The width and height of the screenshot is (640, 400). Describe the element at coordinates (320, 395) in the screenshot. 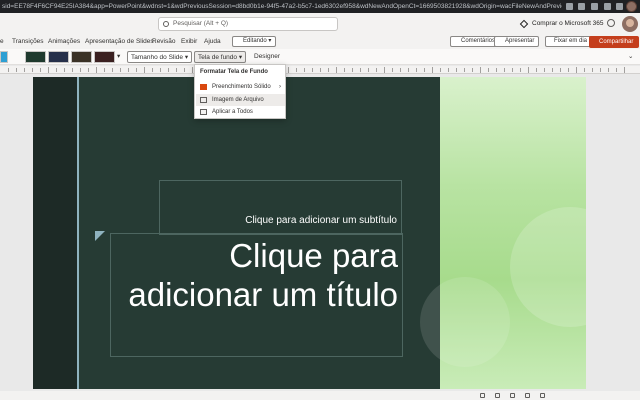

I see `status-bar` at that location.